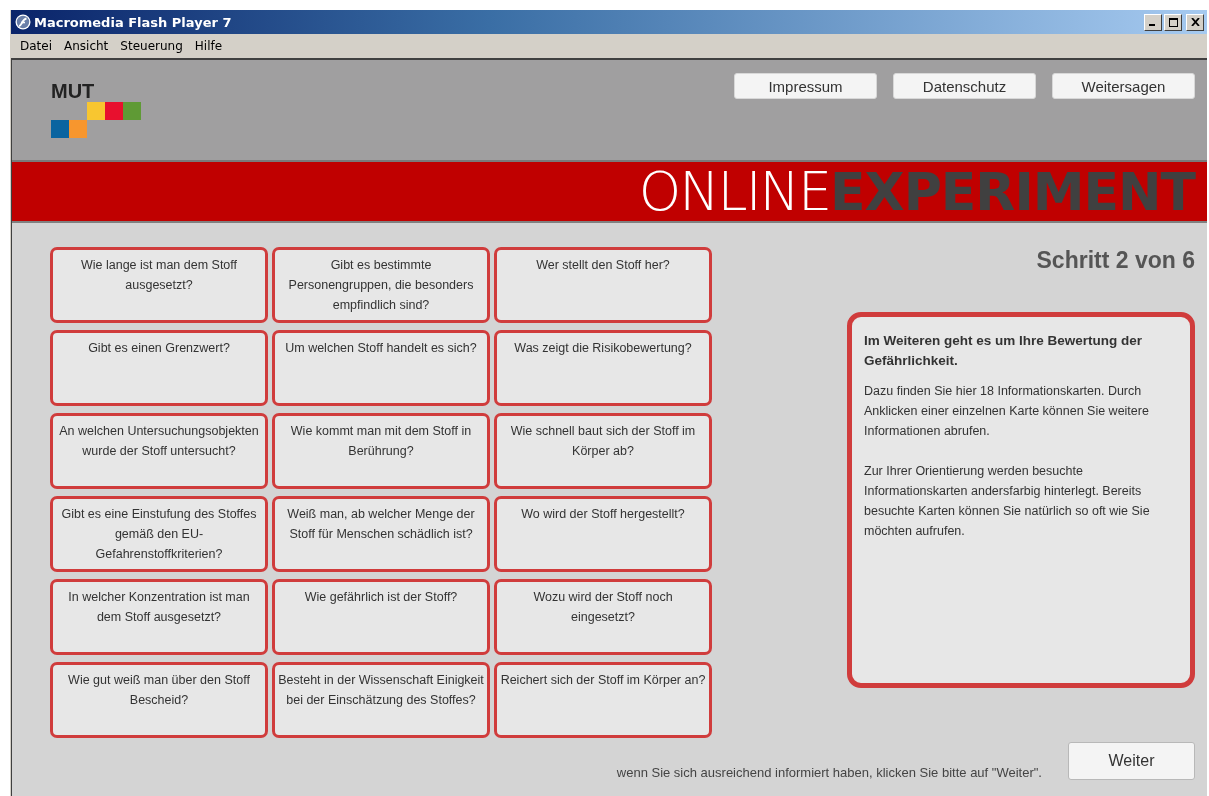  Describe the element at coordinates (603, 368) in the screenshot. I see `info-card: Was zeigt die Risikobewertung?` at that location.